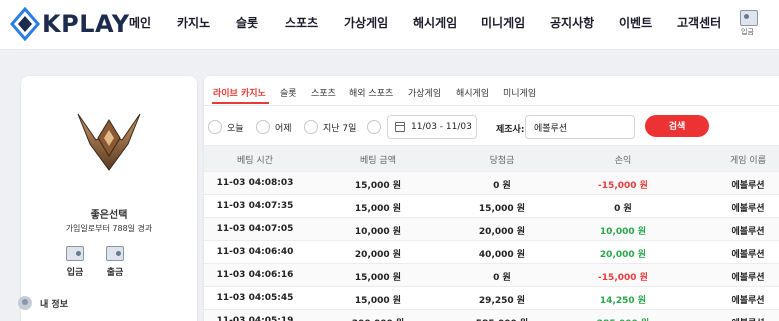  What do you see at coordinates (115, 273) in the screenshot?
I see `withdraw-label: 출금` at bounding box center [115, 273].